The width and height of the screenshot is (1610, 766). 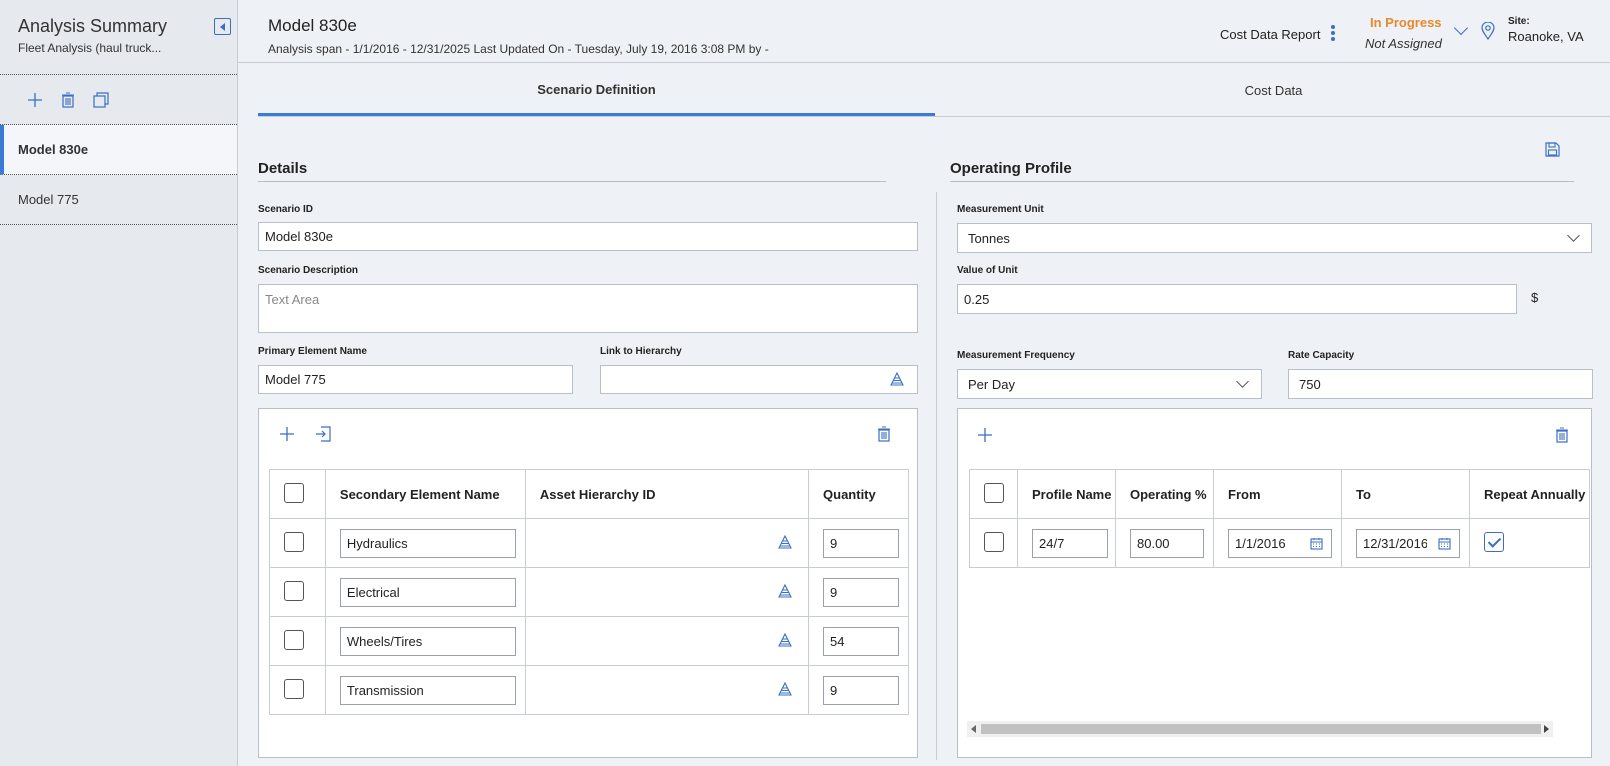 What do you see at coordinates (1272, 90) in the screenshot?
I see `tab-cost-data: Cost Data` at bounding box center [1272, 90].